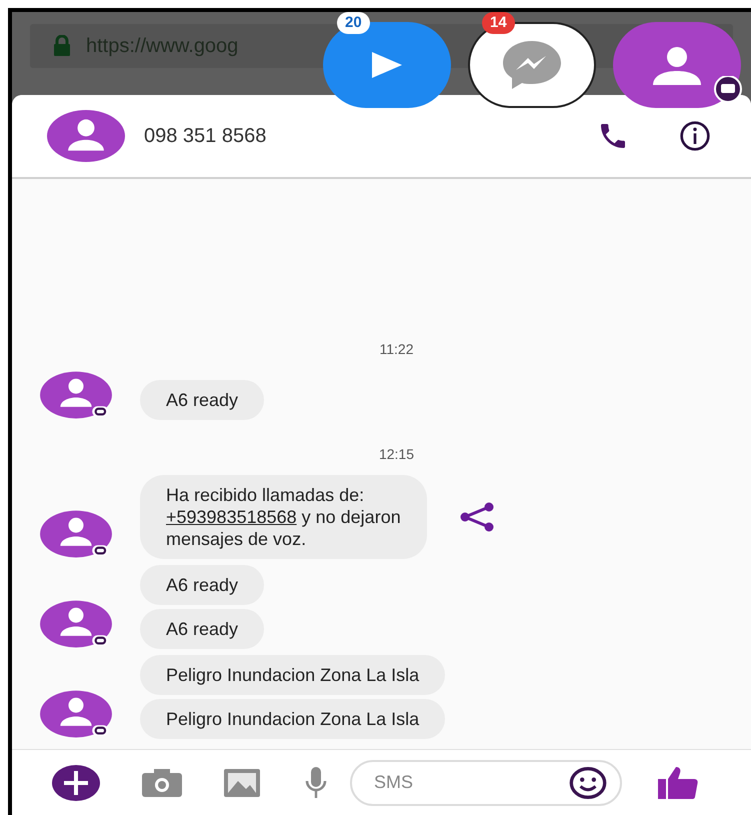 Image resolution: width=751 pixels, height=815 pixels. I want to click on add-icon, so click(76, 783).